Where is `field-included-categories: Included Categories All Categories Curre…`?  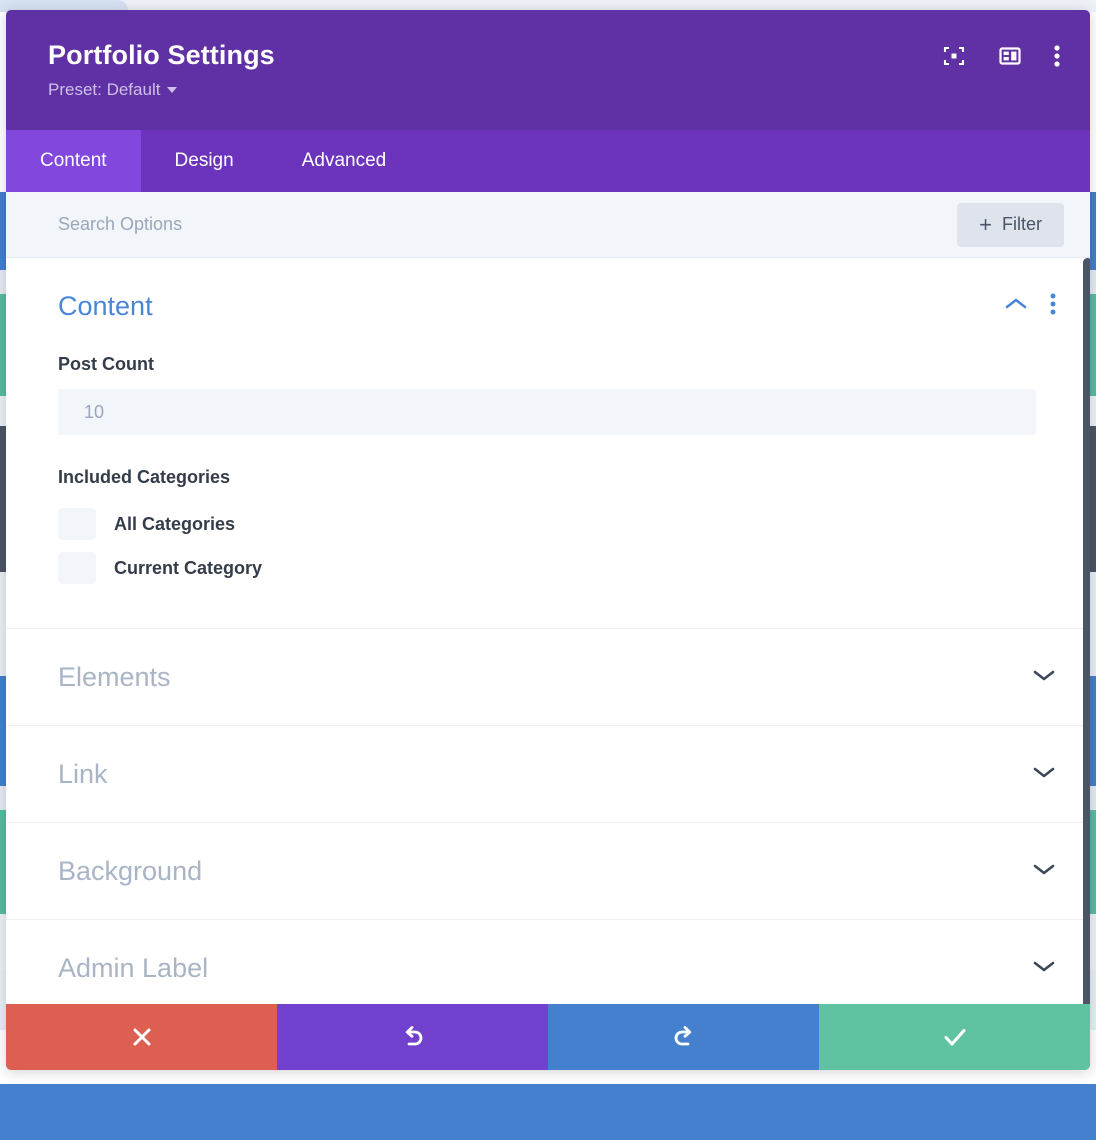 field-included-categories: Included Categories All Categories Curre… is located at coordinates (548, 528).